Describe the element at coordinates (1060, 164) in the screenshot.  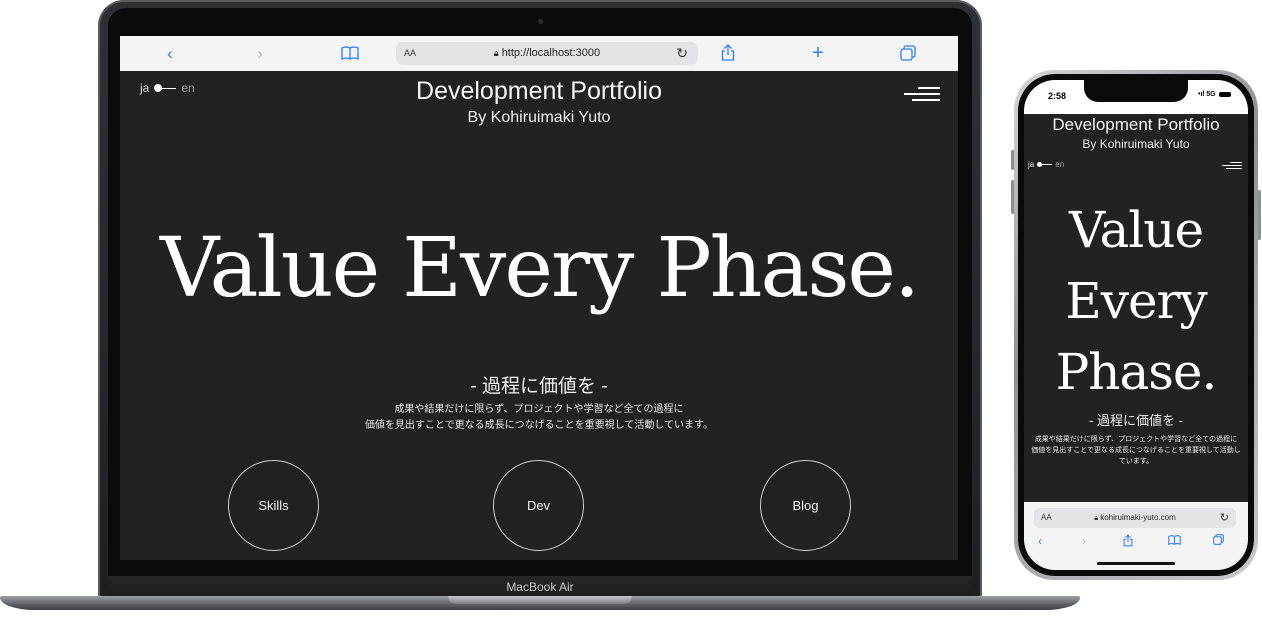
I see `mobile-lang-en-label: en` at that location.